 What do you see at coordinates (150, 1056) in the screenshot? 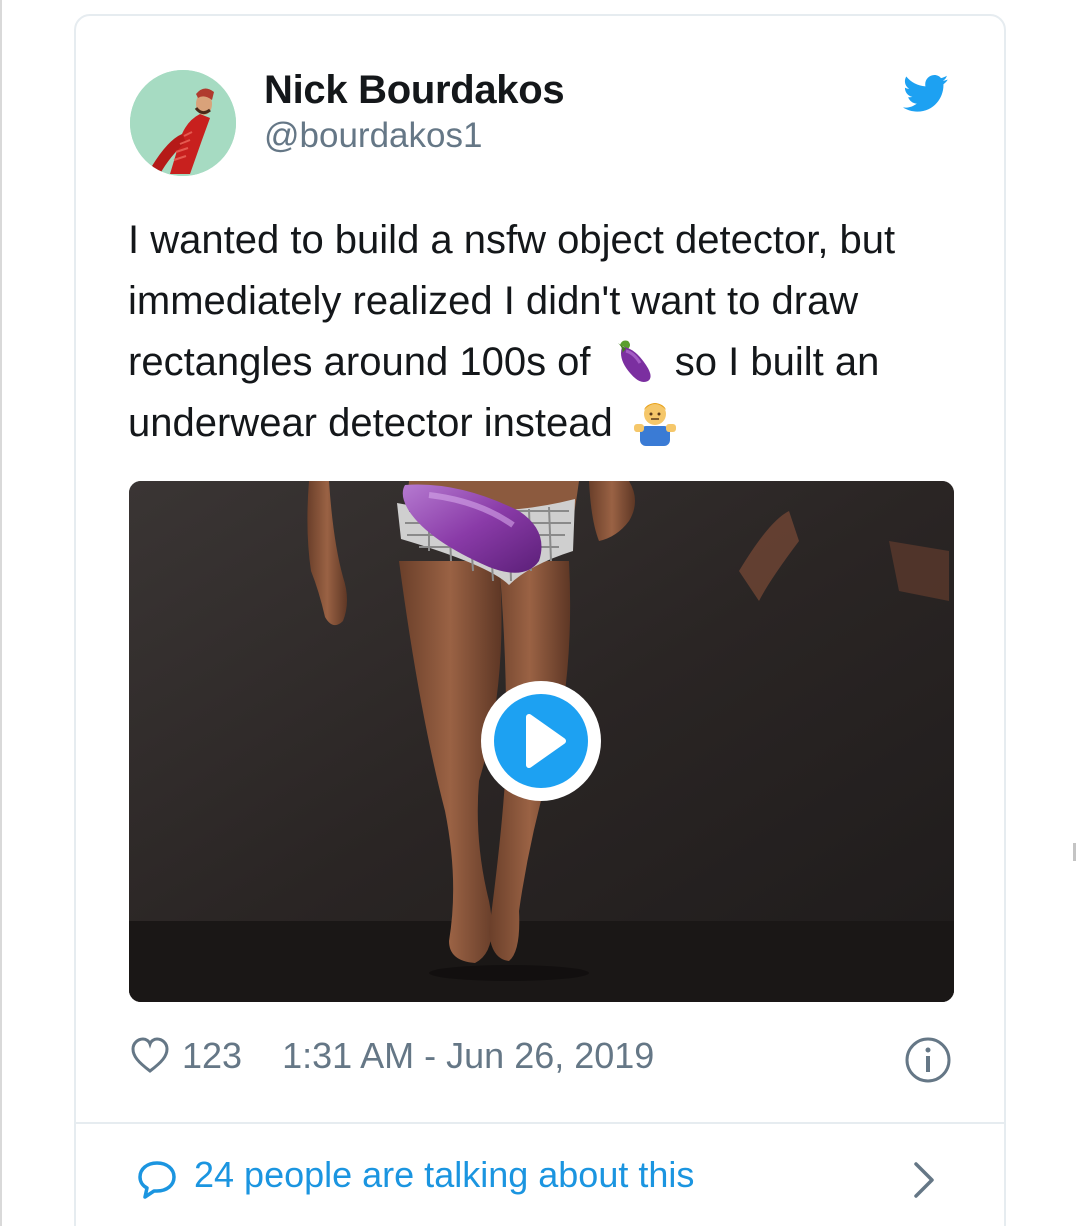
I see `heart-icon` at bounding box center [150, 1056].